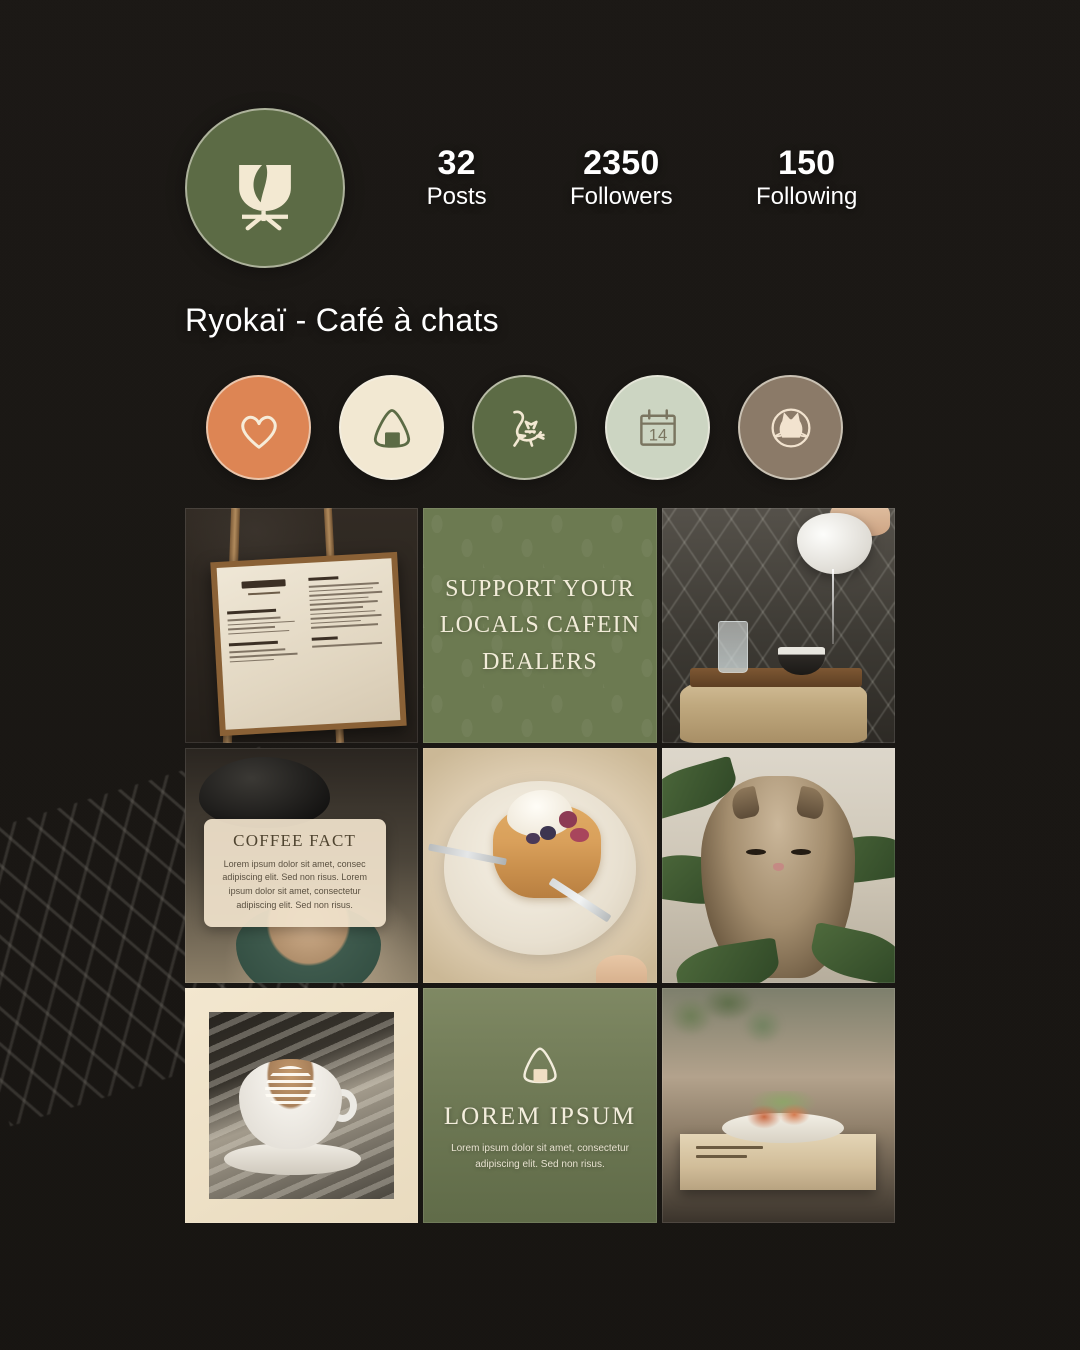 The height and width of the screenshot is (1350, 1080). I want to click on followers-count: 2350, so click(621, 163).